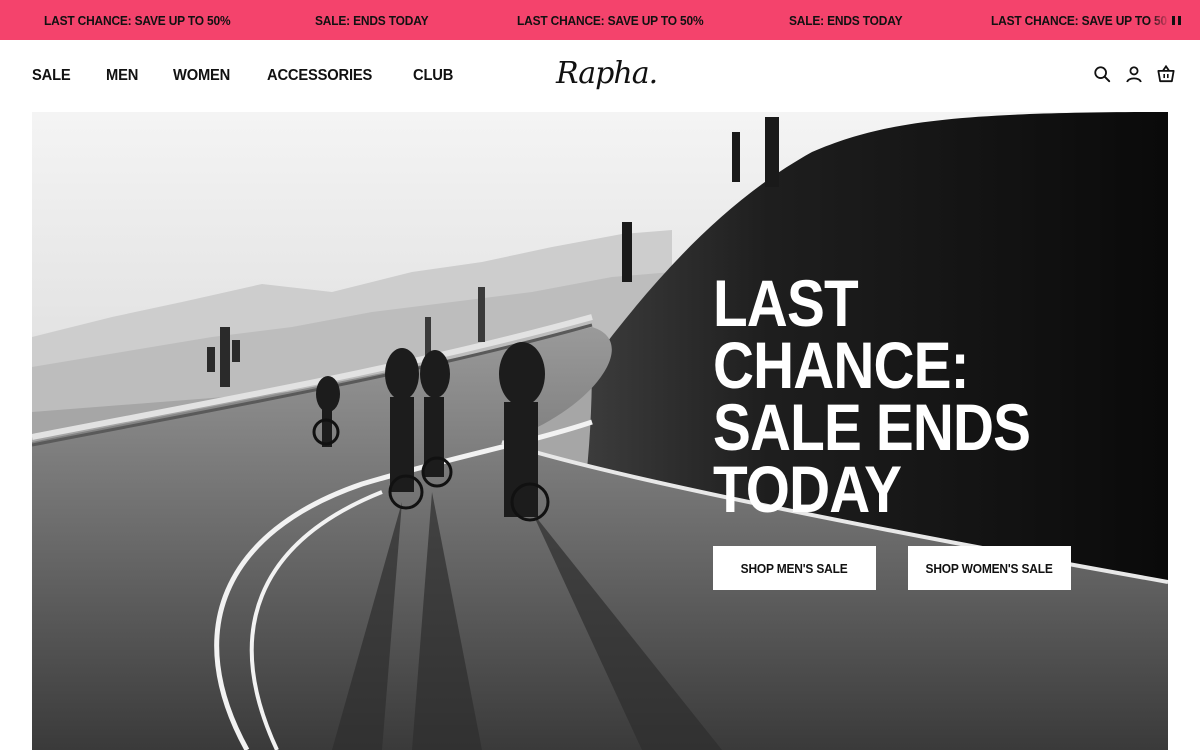 The width and height of the screenshot is (1200, 750). I want to click on nav-item-accessories: ACCESSORIES, so click(319, 76).